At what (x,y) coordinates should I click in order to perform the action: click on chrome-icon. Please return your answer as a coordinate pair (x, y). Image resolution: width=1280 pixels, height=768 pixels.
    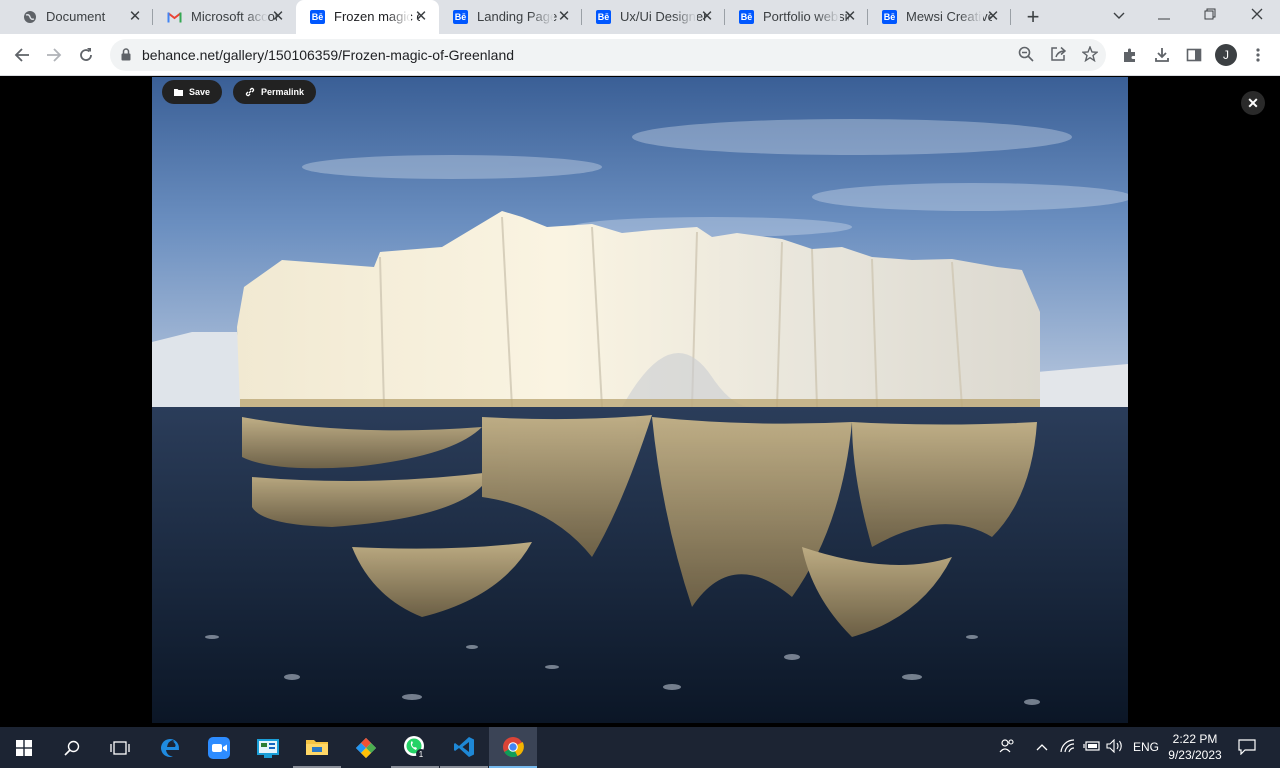
    Looking at the image, I should click on (513, 746).